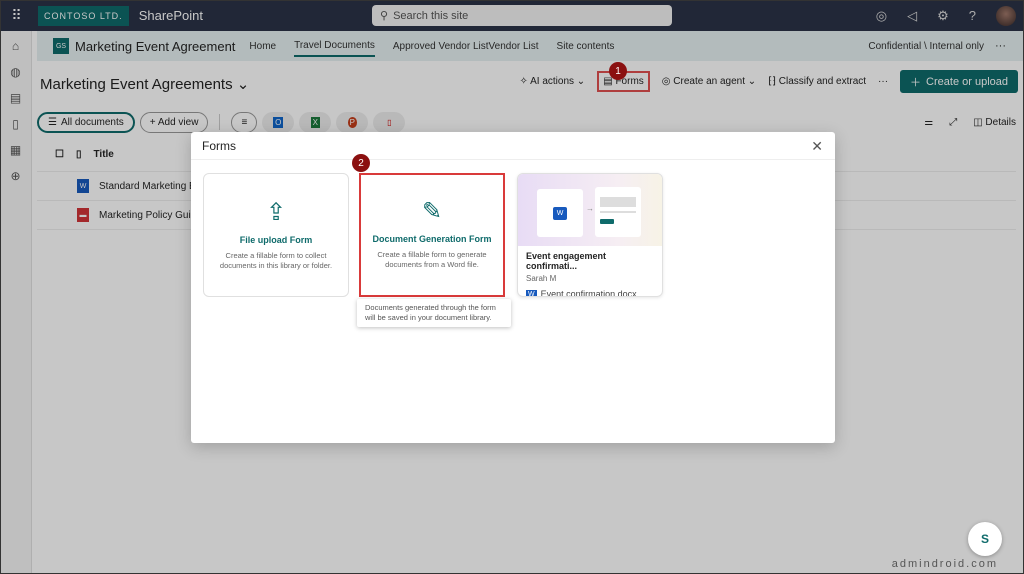 This screenshot has width=1024, height=574. I want to click on arrow-icon: →, so click(590, 208).